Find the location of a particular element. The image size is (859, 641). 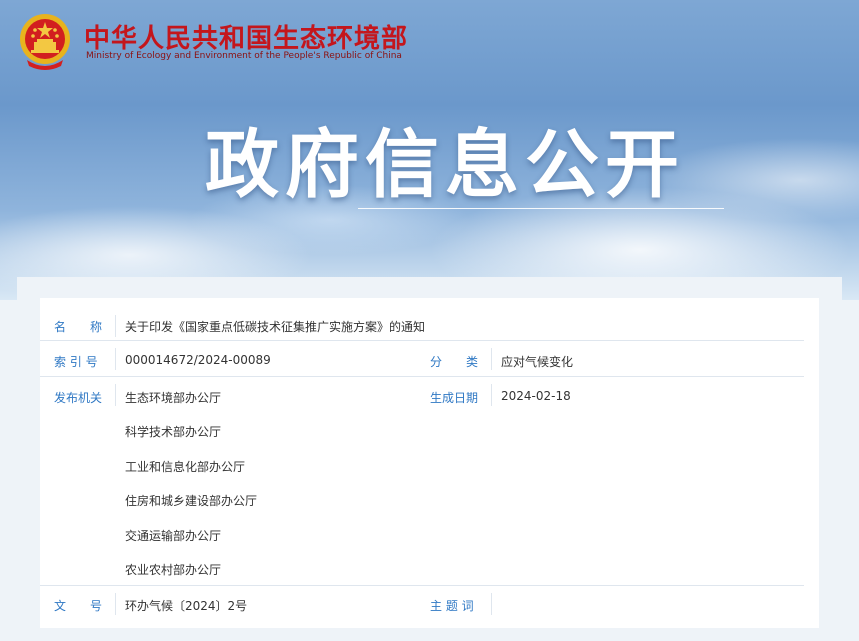

issuer-item: 科学技术部办公厅 is located at coordinates (173, 432).